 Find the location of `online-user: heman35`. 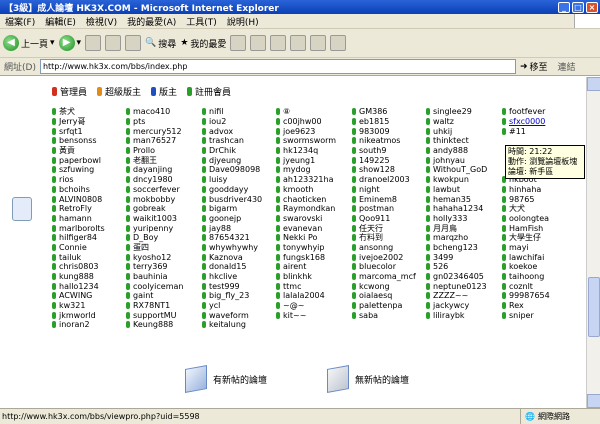

online-user: heman35 is located at coordinates (464, 199).